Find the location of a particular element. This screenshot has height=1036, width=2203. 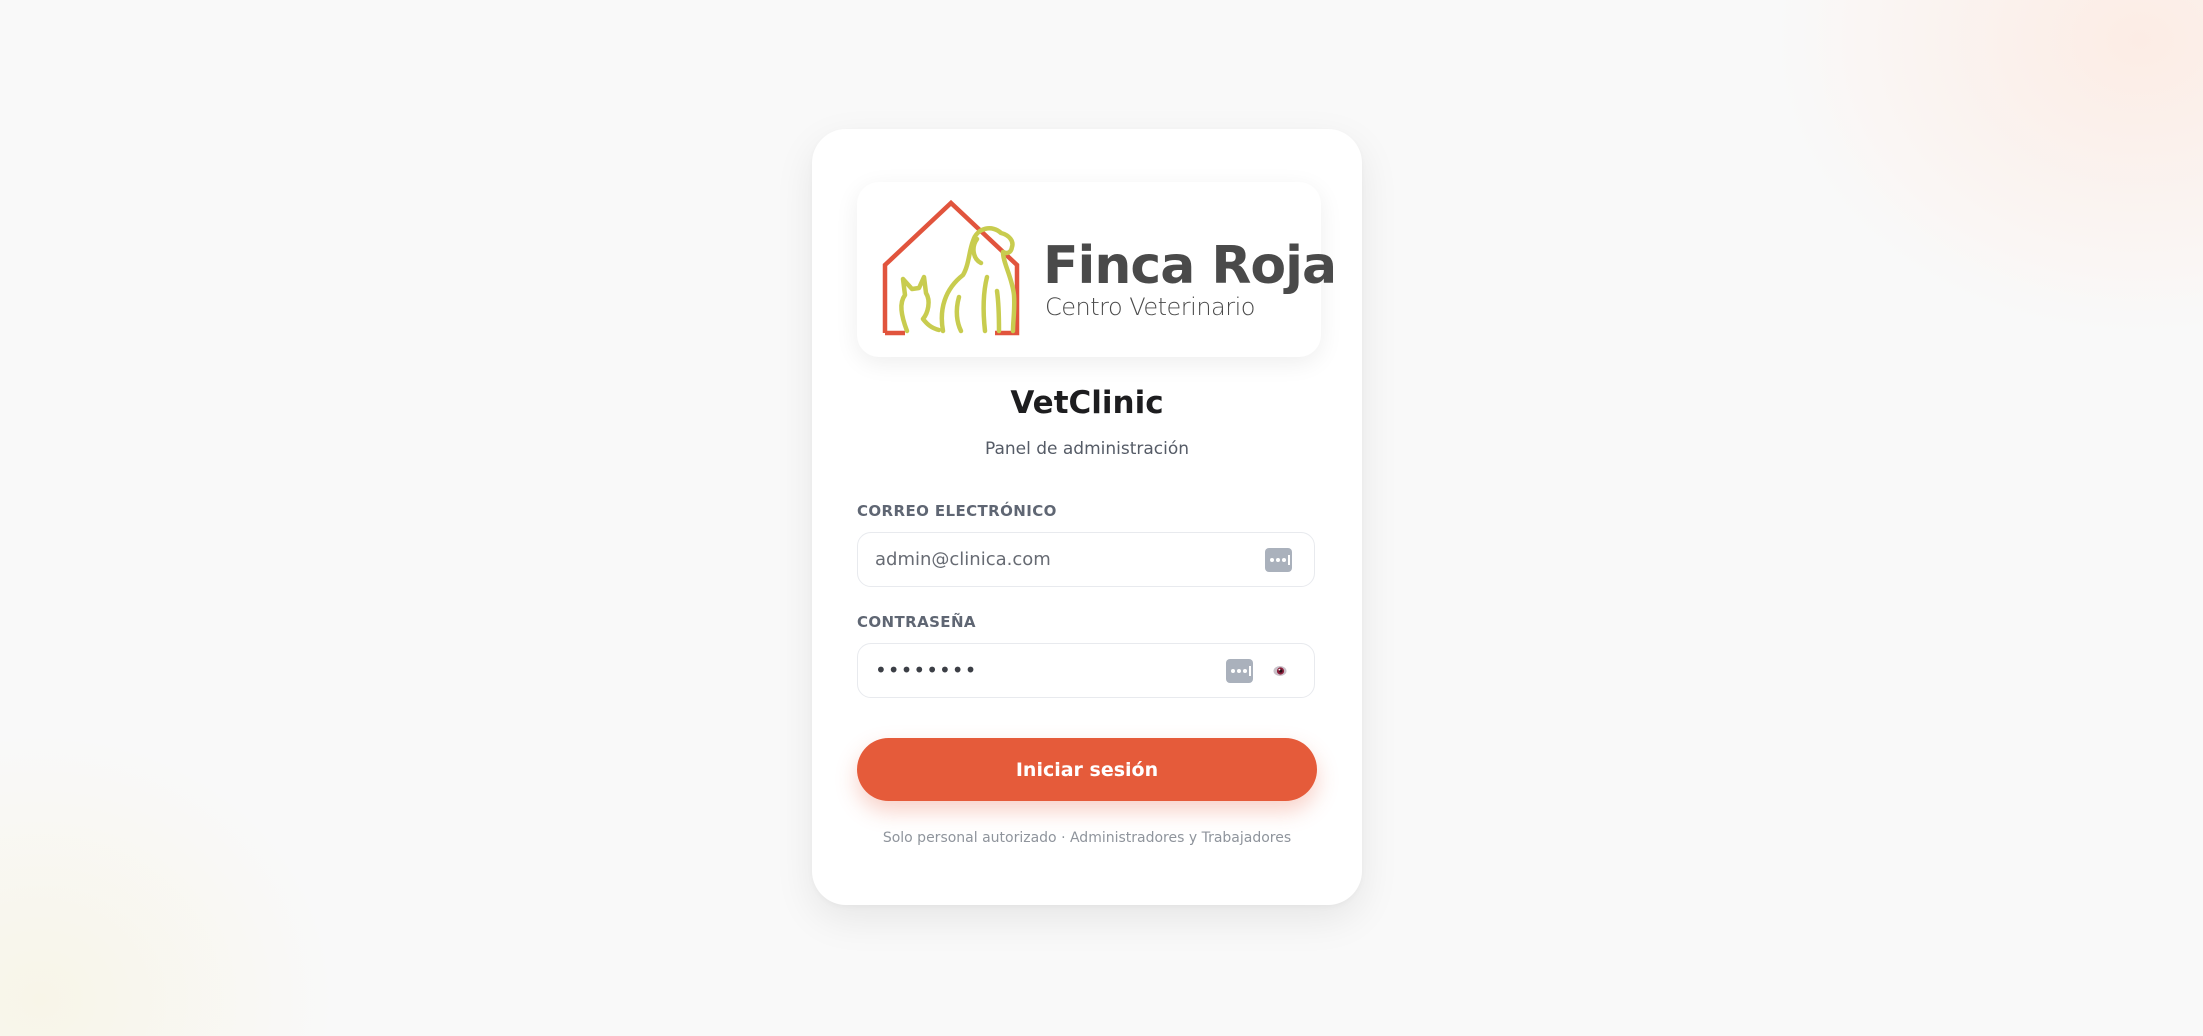

password-label: CONTRASEÑA is located at coordinates (916, 622).